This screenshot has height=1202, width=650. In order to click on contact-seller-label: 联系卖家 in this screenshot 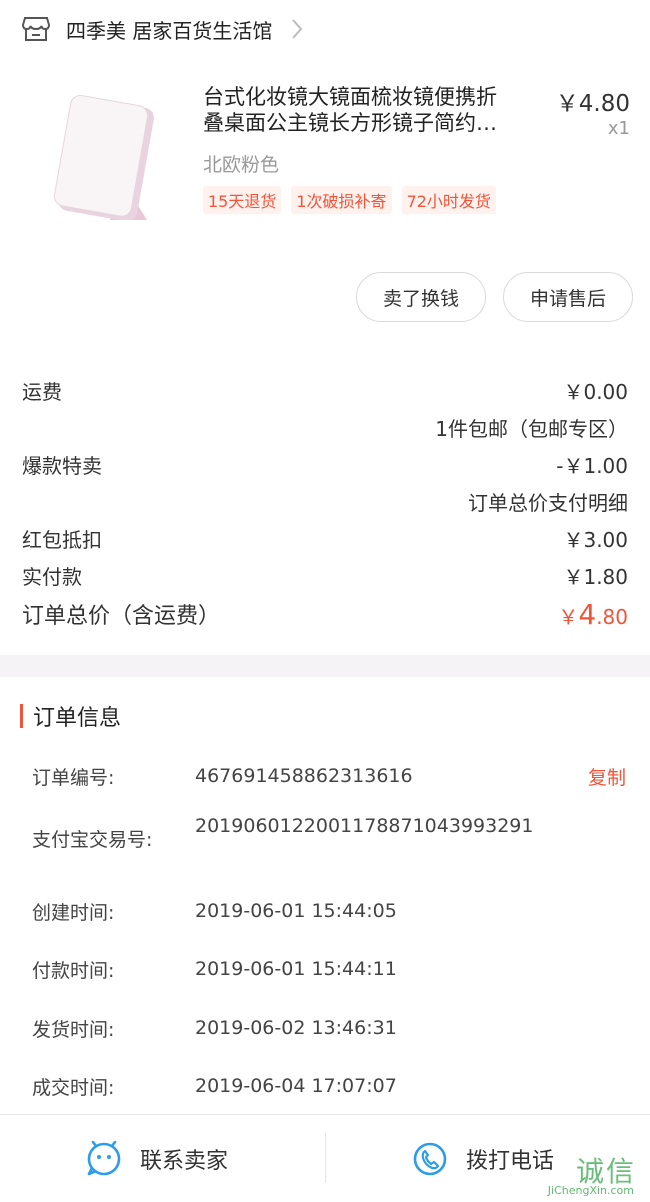, I will do `click(184, 1161)`.